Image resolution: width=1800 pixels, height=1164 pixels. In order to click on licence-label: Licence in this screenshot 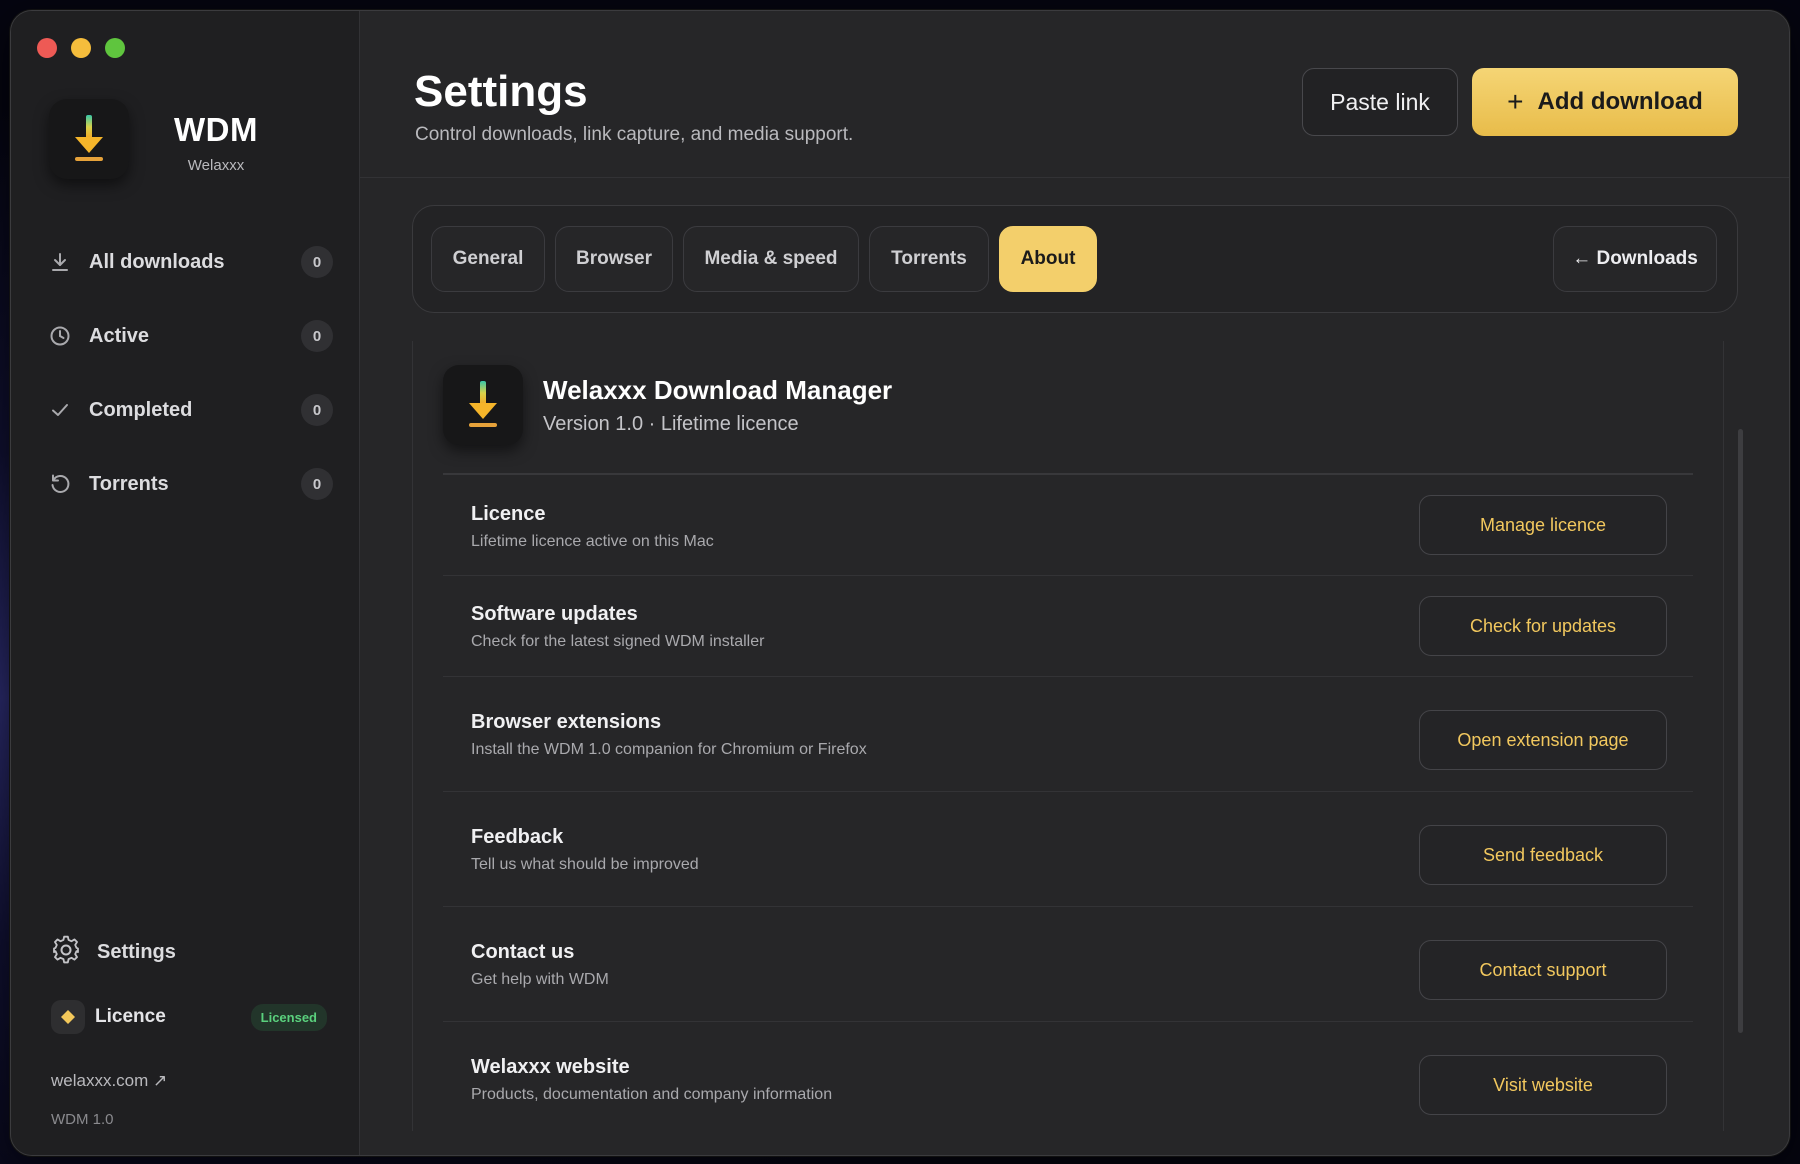, I will do `click(130, 1016)`.